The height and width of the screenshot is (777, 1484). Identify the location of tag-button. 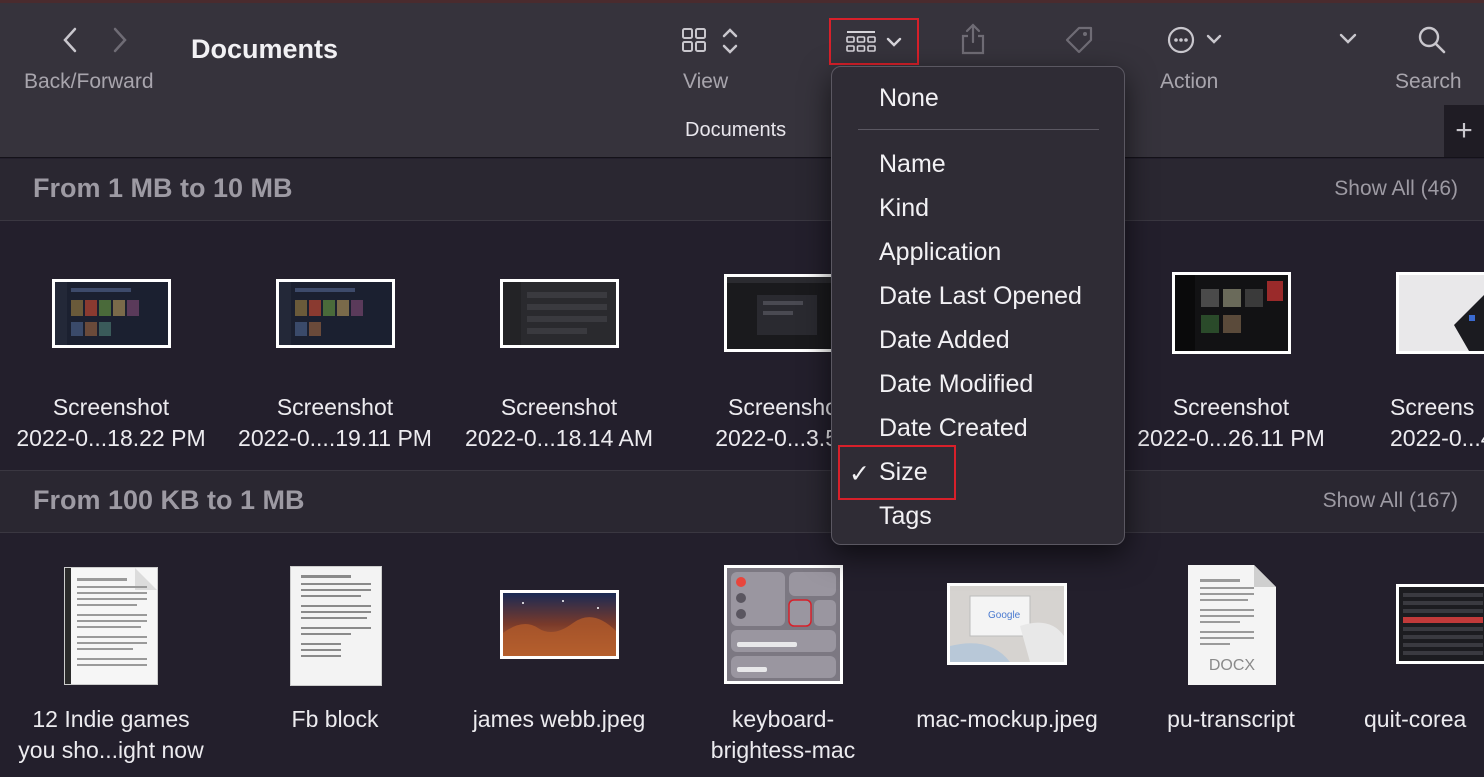
(1079, 42).